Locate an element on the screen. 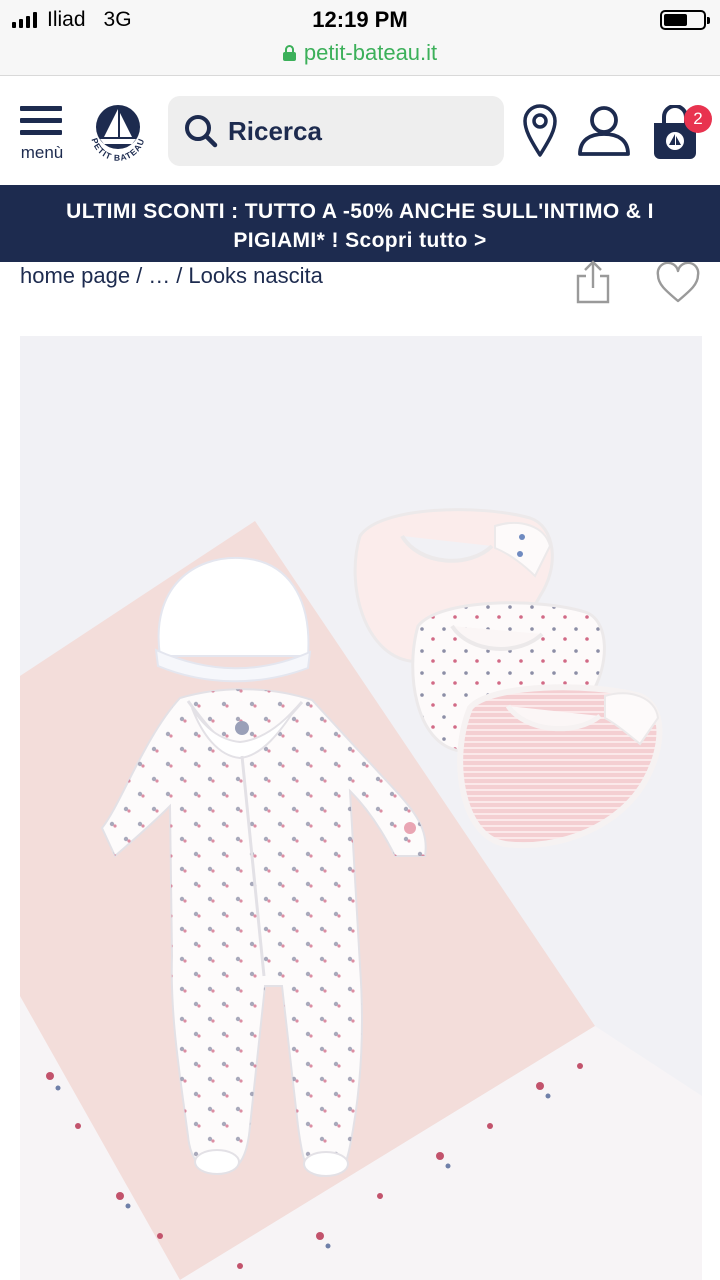 The image size is (720, 1280). promo-line-2: PIGIAMI* ! Scopri tutto > is located at coordinates (360, 240).